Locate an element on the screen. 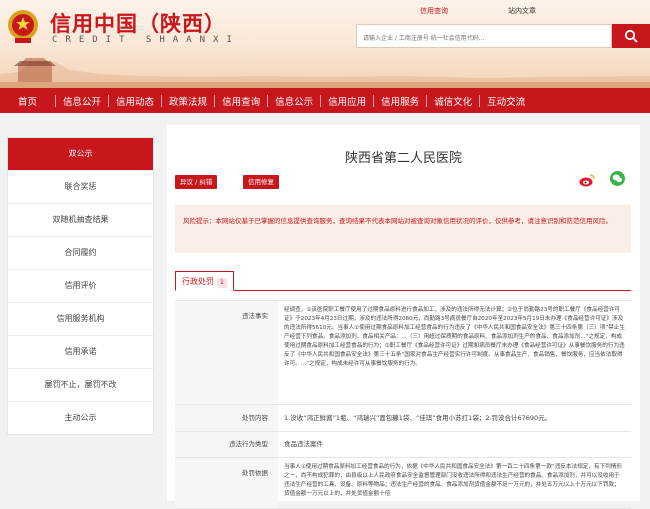 Image resolution: width=650 pixels, height=509 pixels. search-box is located at coordinates (484, 37).